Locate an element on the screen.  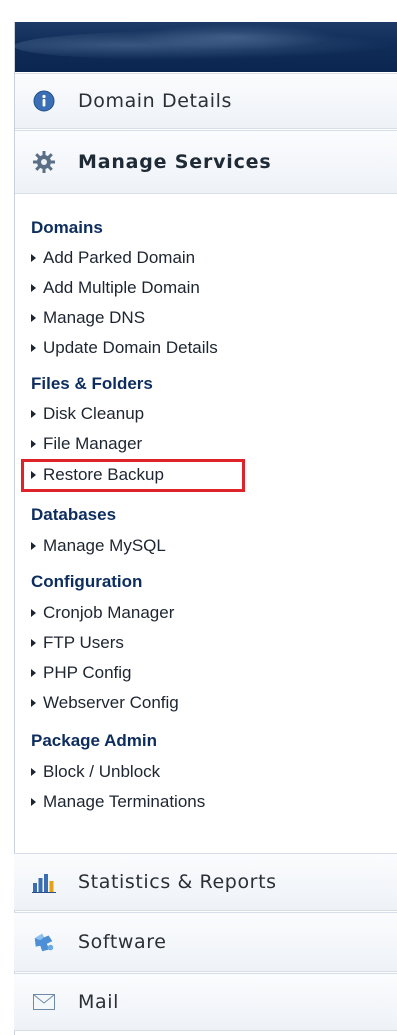
nav-statistics-reports: Statistics & Reports is located at coordinates (205, 882).